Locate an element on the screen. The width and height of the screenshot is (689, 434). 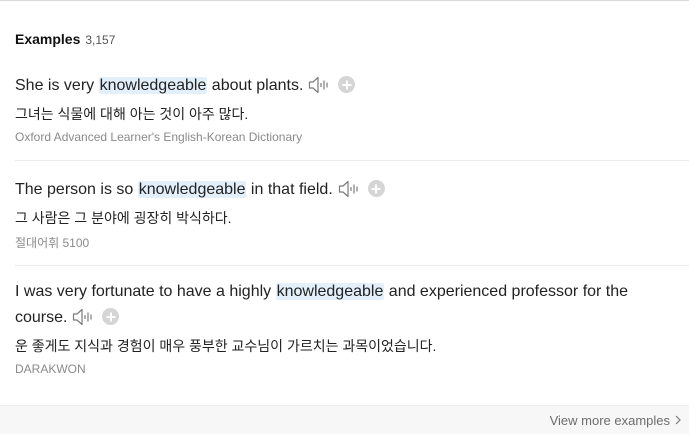
example-sentence-en: She is very knowledgeable about plants. is located at coordinates (347, 88).